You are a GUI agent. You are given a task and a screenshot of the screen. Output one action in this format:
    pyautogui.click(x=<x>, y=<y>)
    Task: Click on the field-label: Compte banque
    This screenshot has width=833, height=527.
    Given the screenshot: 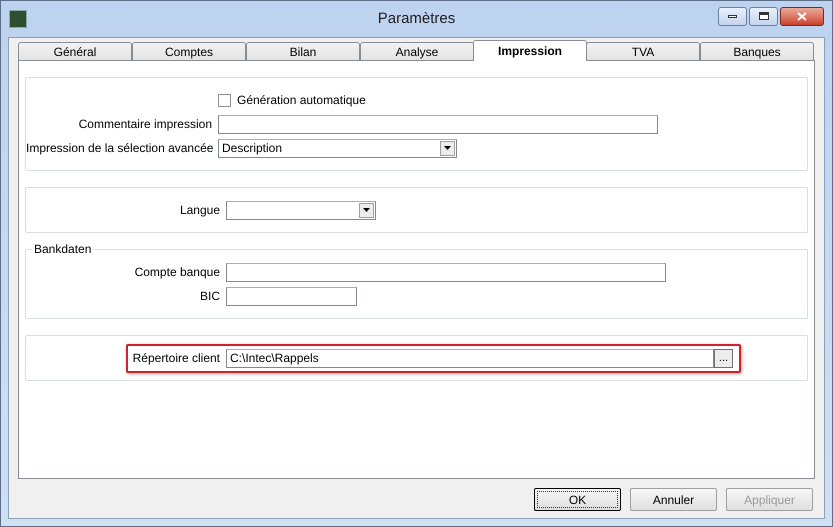 What is the action you would take?
    pyautogui.click(x=177, y=272)
    